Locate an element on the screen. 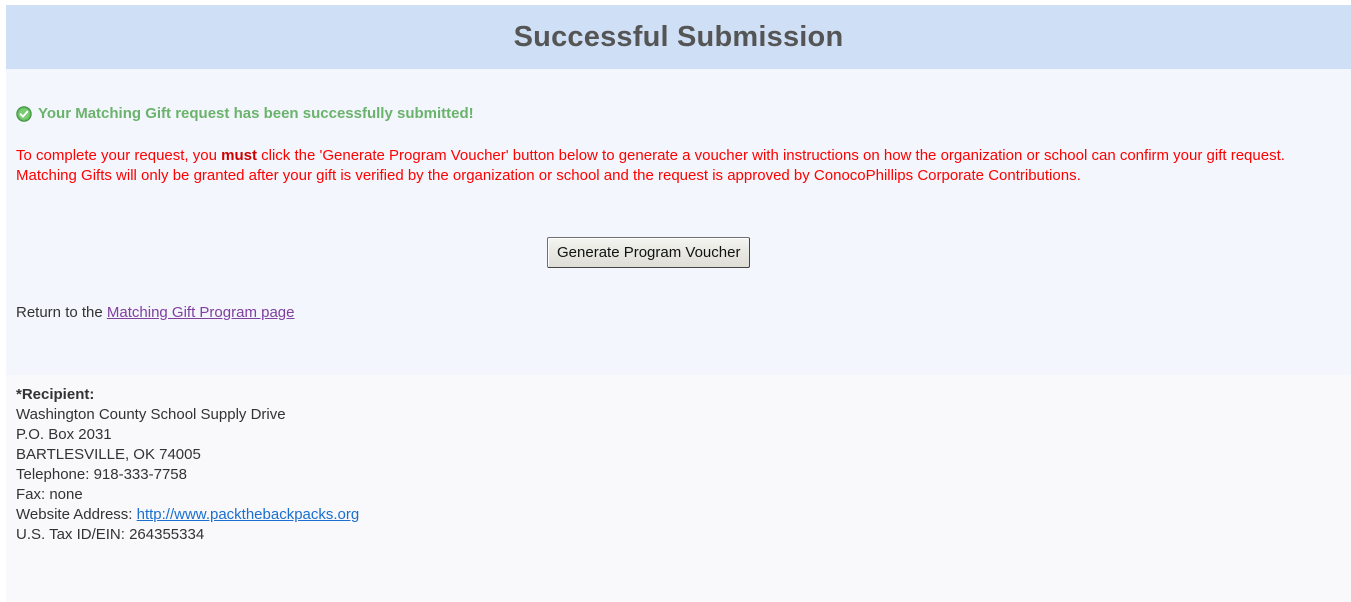  return-line: Return to the Matching Gift Program page is located at coordinates (155, 312).